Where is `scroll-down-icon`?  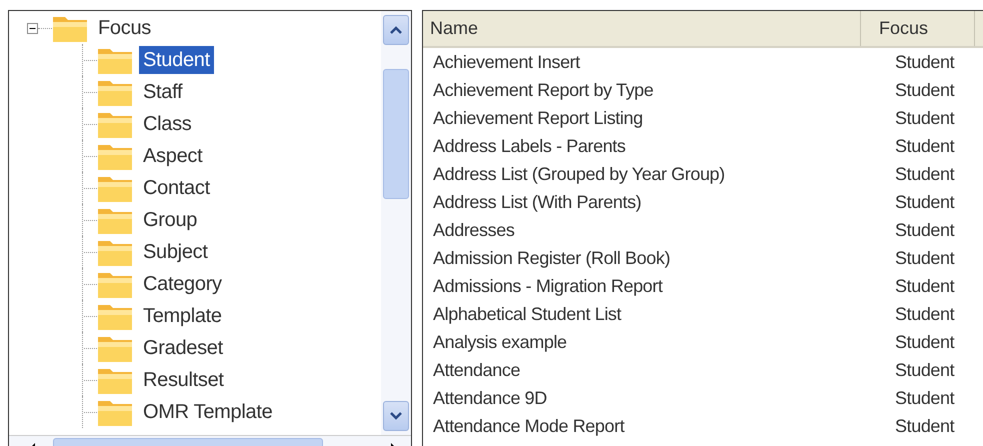
scroll-down-icon is located at coordinates (396, 416).